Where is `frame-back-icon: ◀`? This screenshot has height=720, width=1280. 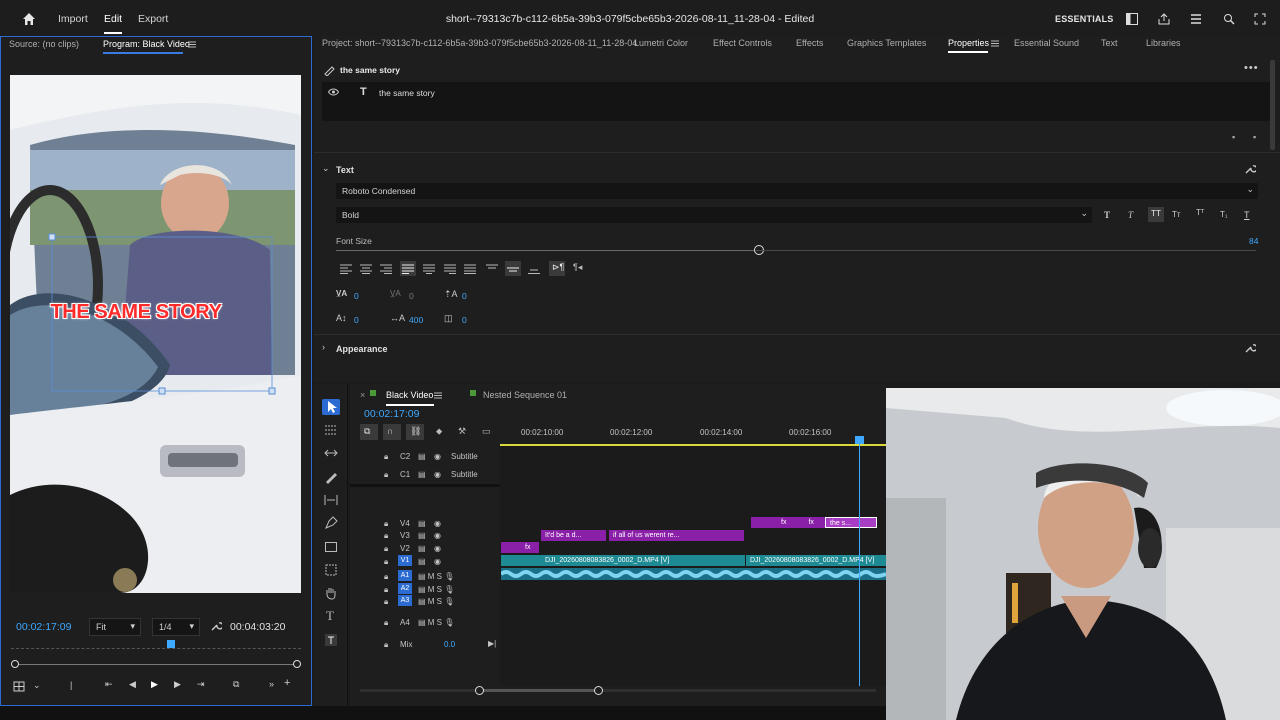 frame-back-icon: ◀ is located at coordinates (132, 684).